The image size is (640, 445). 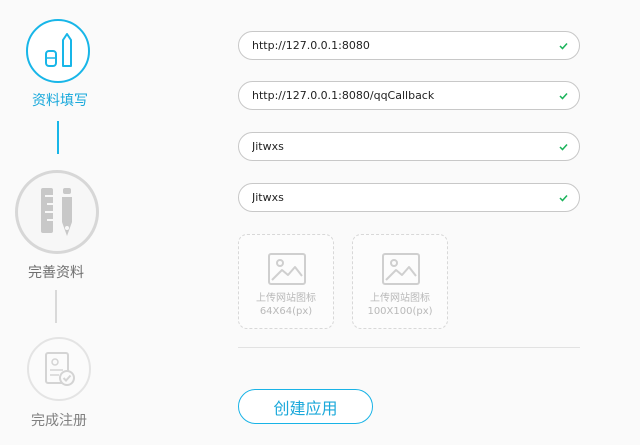 I want to click on app-name-field: Jitwxs, so click(x=409, y=146).